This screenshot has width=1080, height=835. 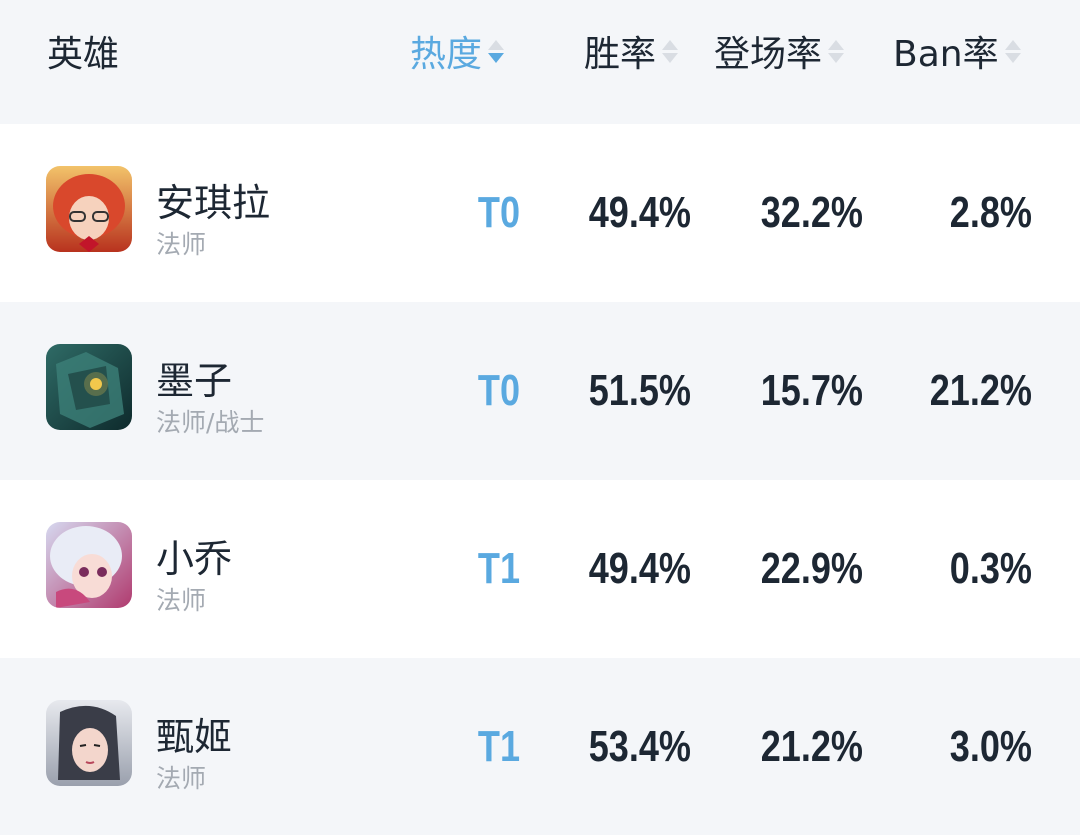 I want to click on column-header-hero: 英雄, so click(x=83, y=51).